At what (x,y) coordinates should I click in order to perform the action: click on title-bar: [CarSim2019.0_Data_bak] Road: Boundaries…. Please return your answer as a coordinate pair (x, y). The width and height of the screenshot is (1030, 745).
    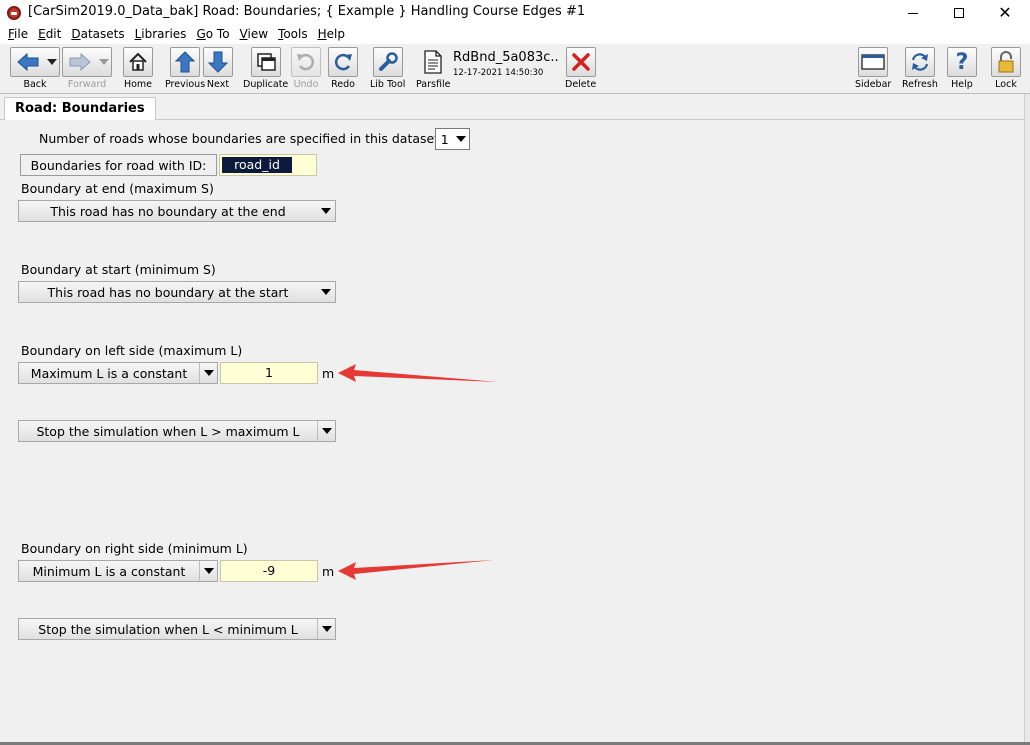
    Looking at the image, I should click on (515, 13).